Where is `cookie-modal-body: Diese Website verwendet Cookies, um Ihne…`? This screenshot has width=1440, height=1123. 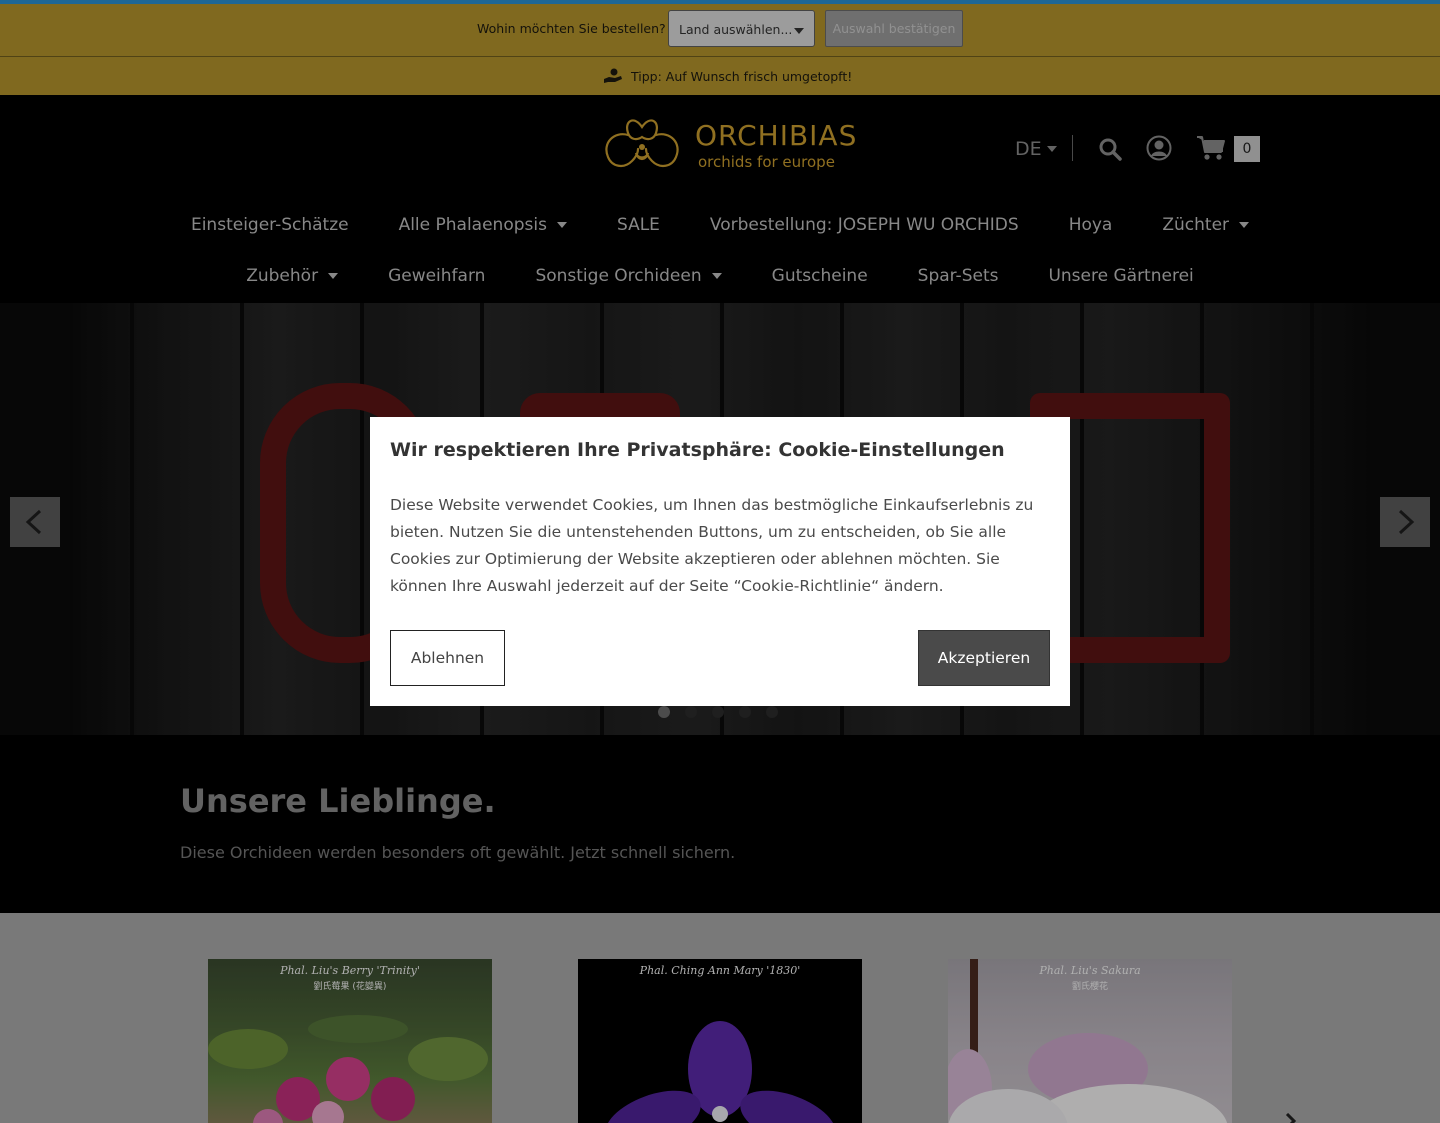 cookie-modal-body: Diese Website verwendet Cookies, um Ihne… is located at coordinates (712, 545).